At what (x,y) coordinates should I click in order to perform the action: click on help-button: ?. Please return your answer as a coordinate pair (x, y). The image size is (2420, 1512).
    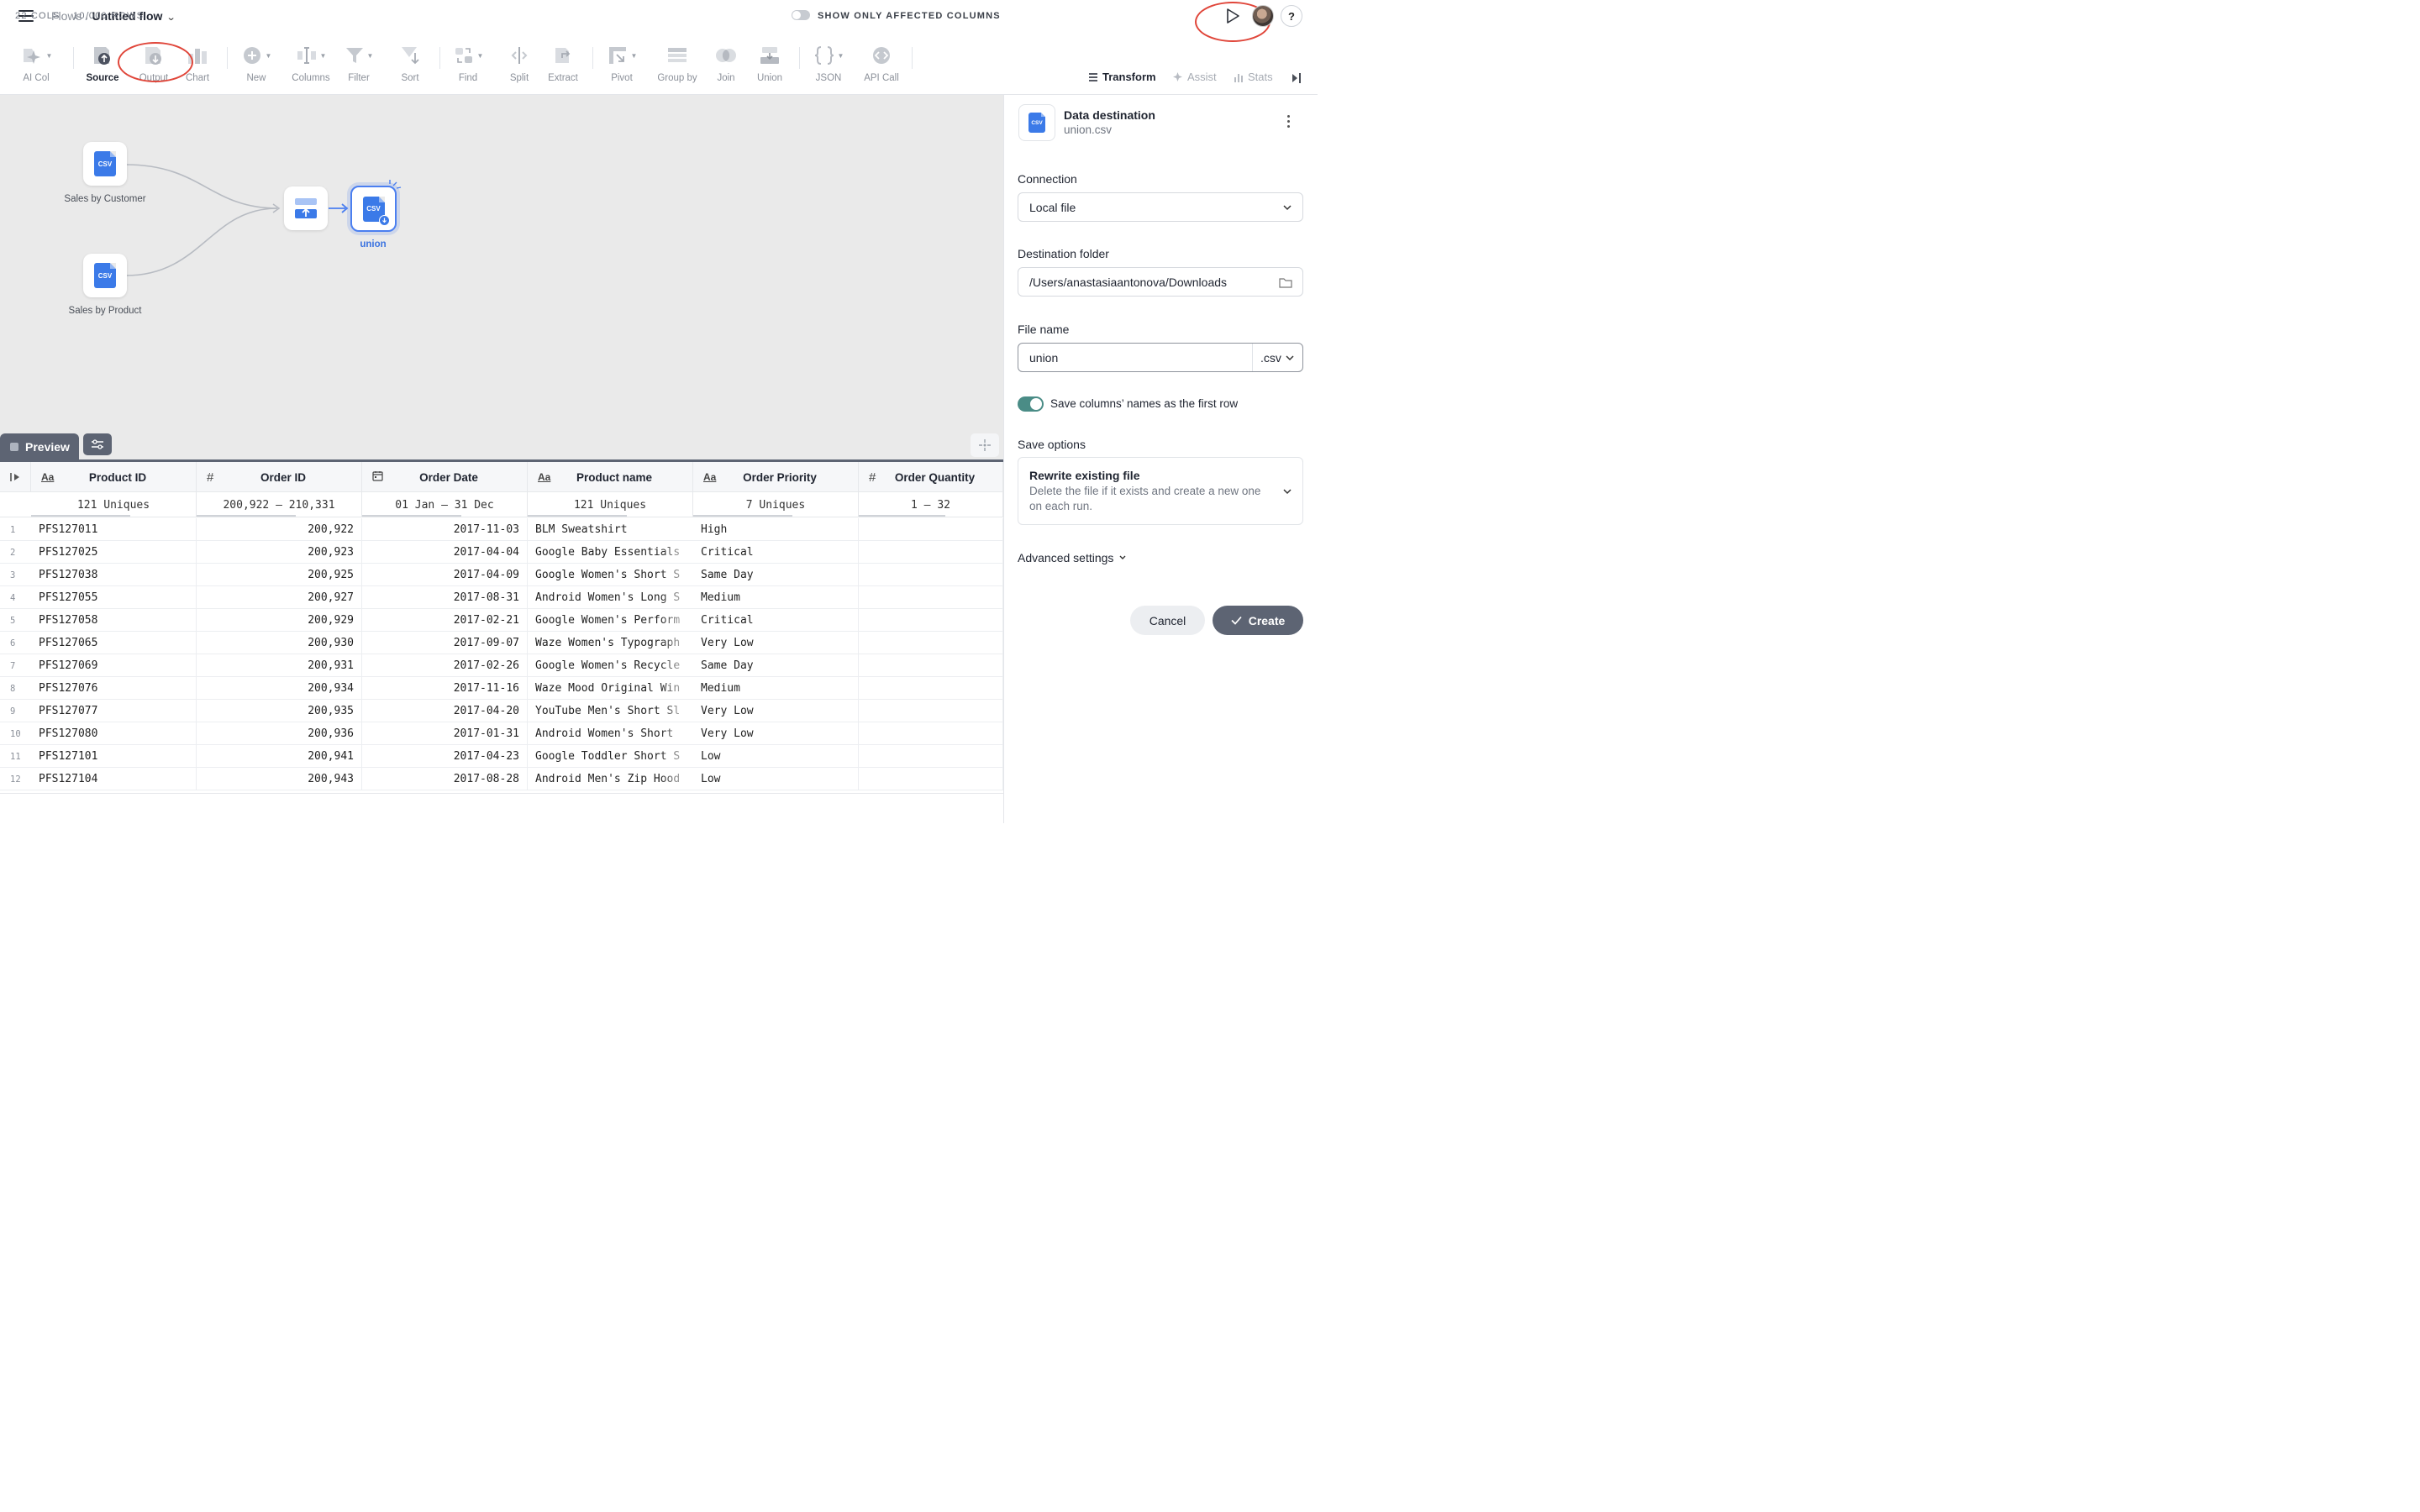
    Looking at the image, I should click on (1291, 16).